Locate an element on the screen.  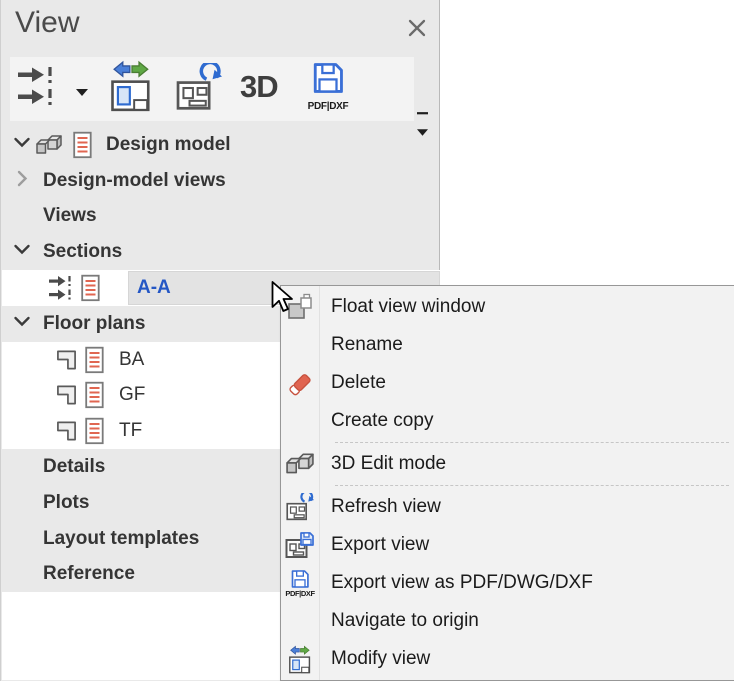
3d-view-button: 3D is located at coordinates (259, 86).